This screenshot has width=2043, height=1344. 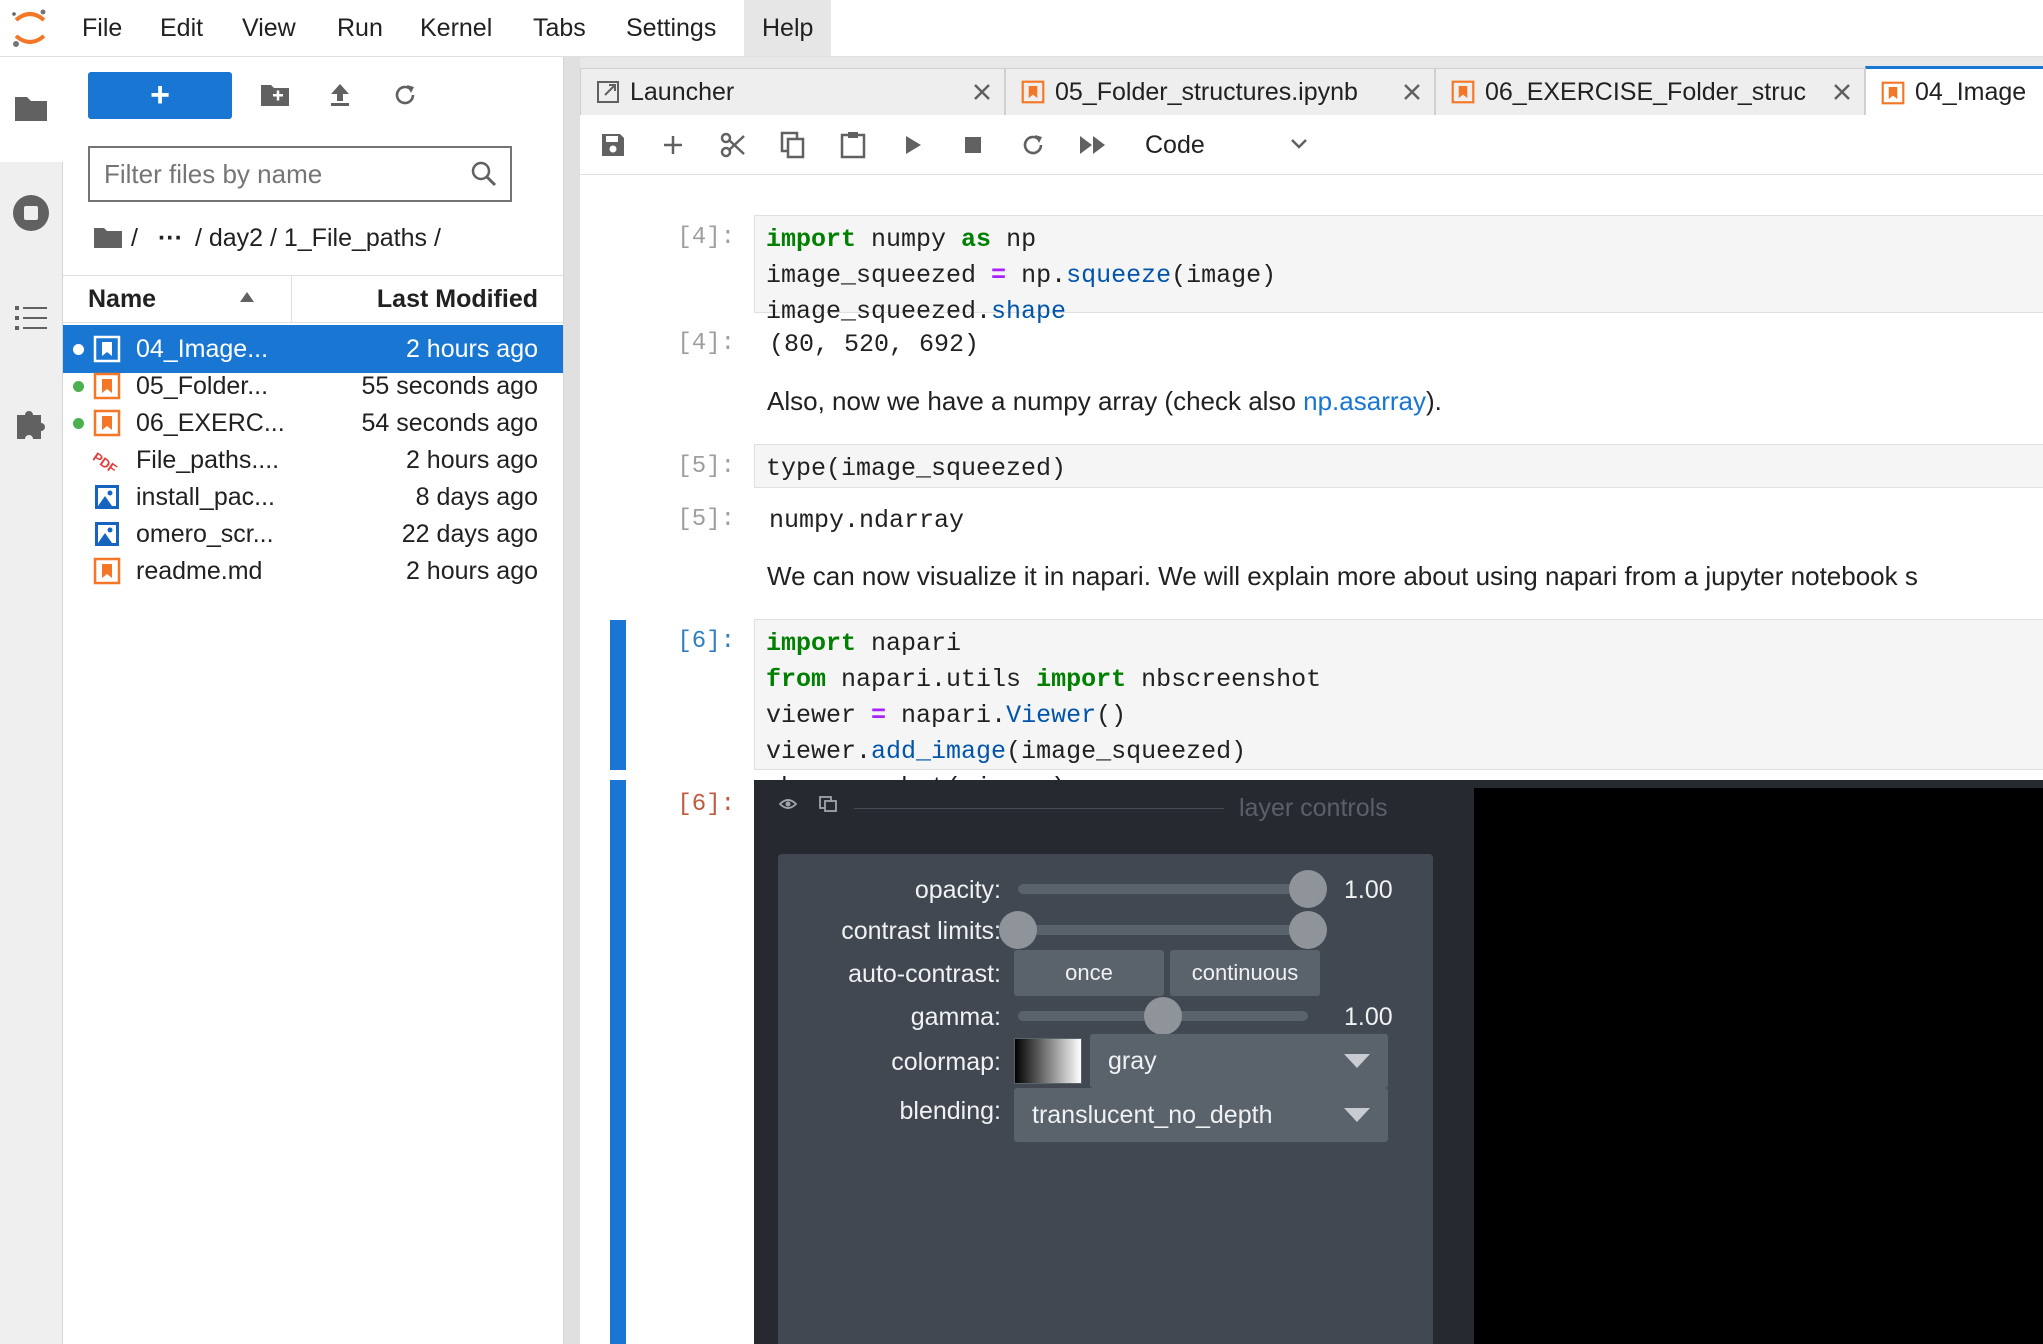 What do you see at coordinates (122, 299) in the screenshot?
I see `column-name: Name` at bounding box center [122, 299].